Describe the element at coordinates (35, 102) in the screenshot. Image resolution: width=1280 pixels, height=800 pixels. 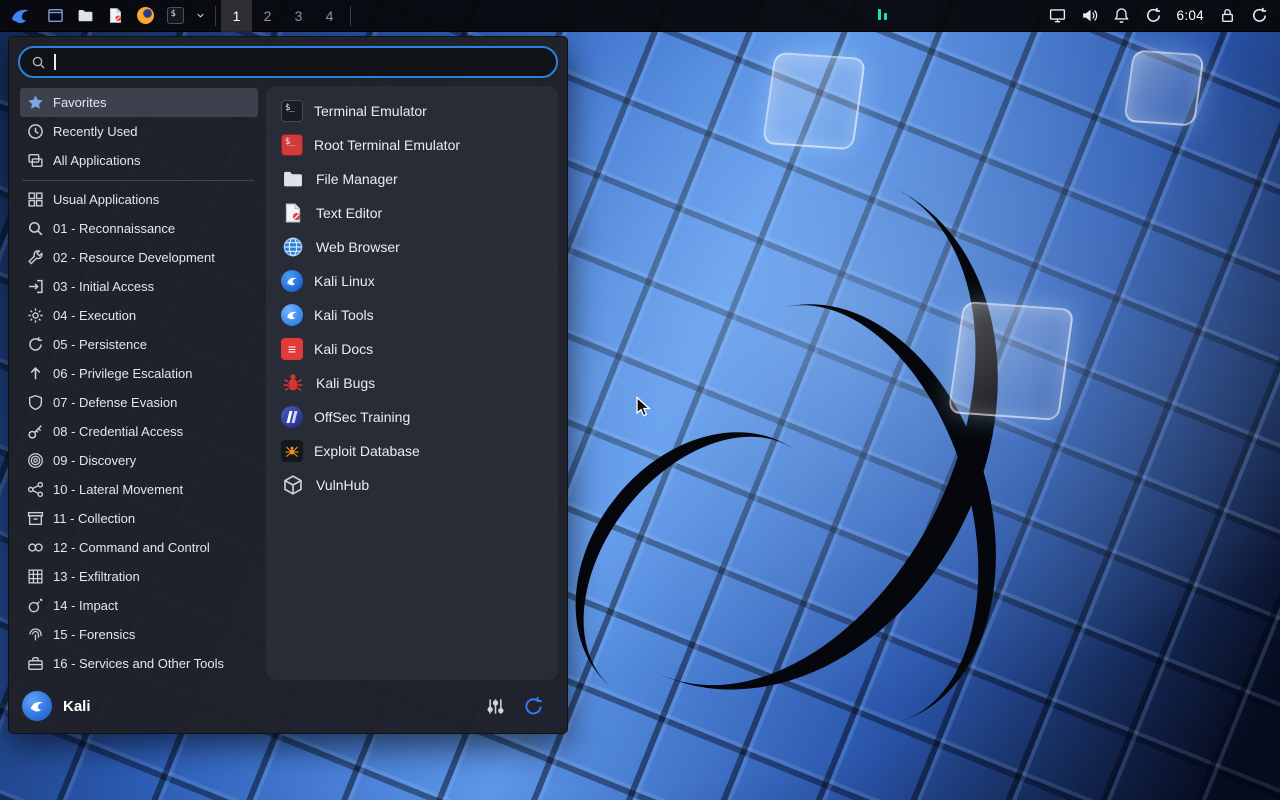
I see `star-icon` at that location.